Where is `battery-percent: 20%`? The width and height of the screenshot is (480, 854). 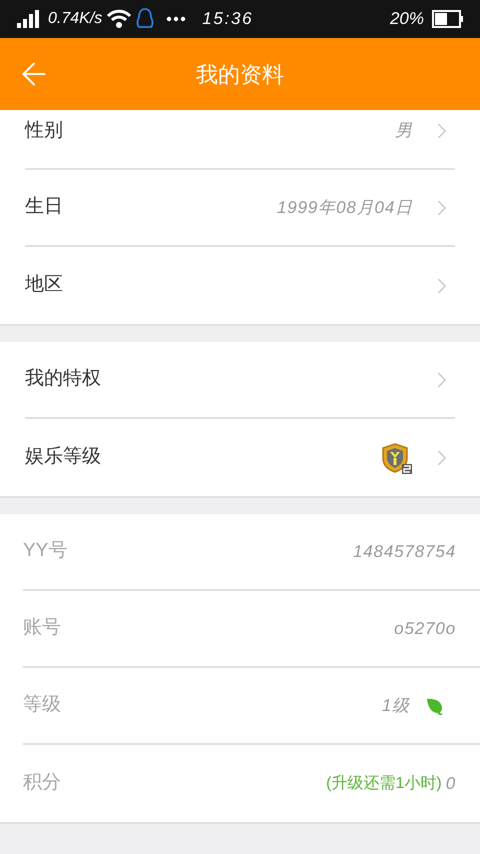 battery-percent: 20% is located at coordinates (407, 19).